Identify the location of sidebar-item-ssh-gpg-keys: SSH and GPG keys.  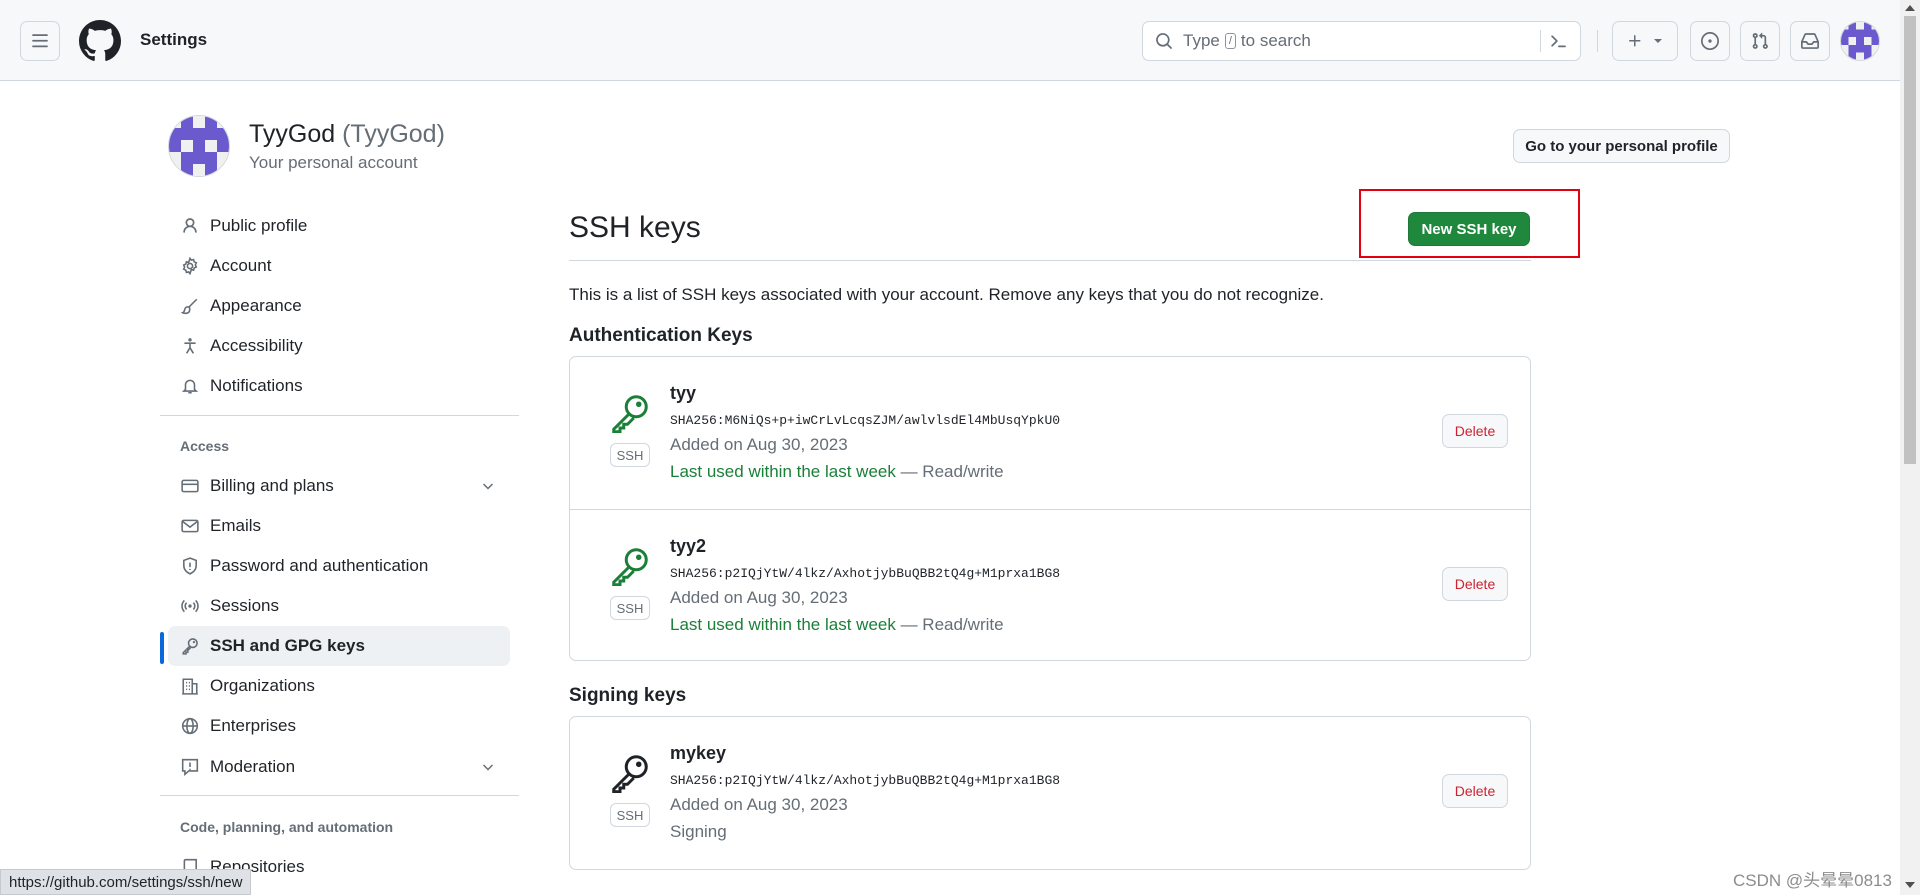
(339, 646).